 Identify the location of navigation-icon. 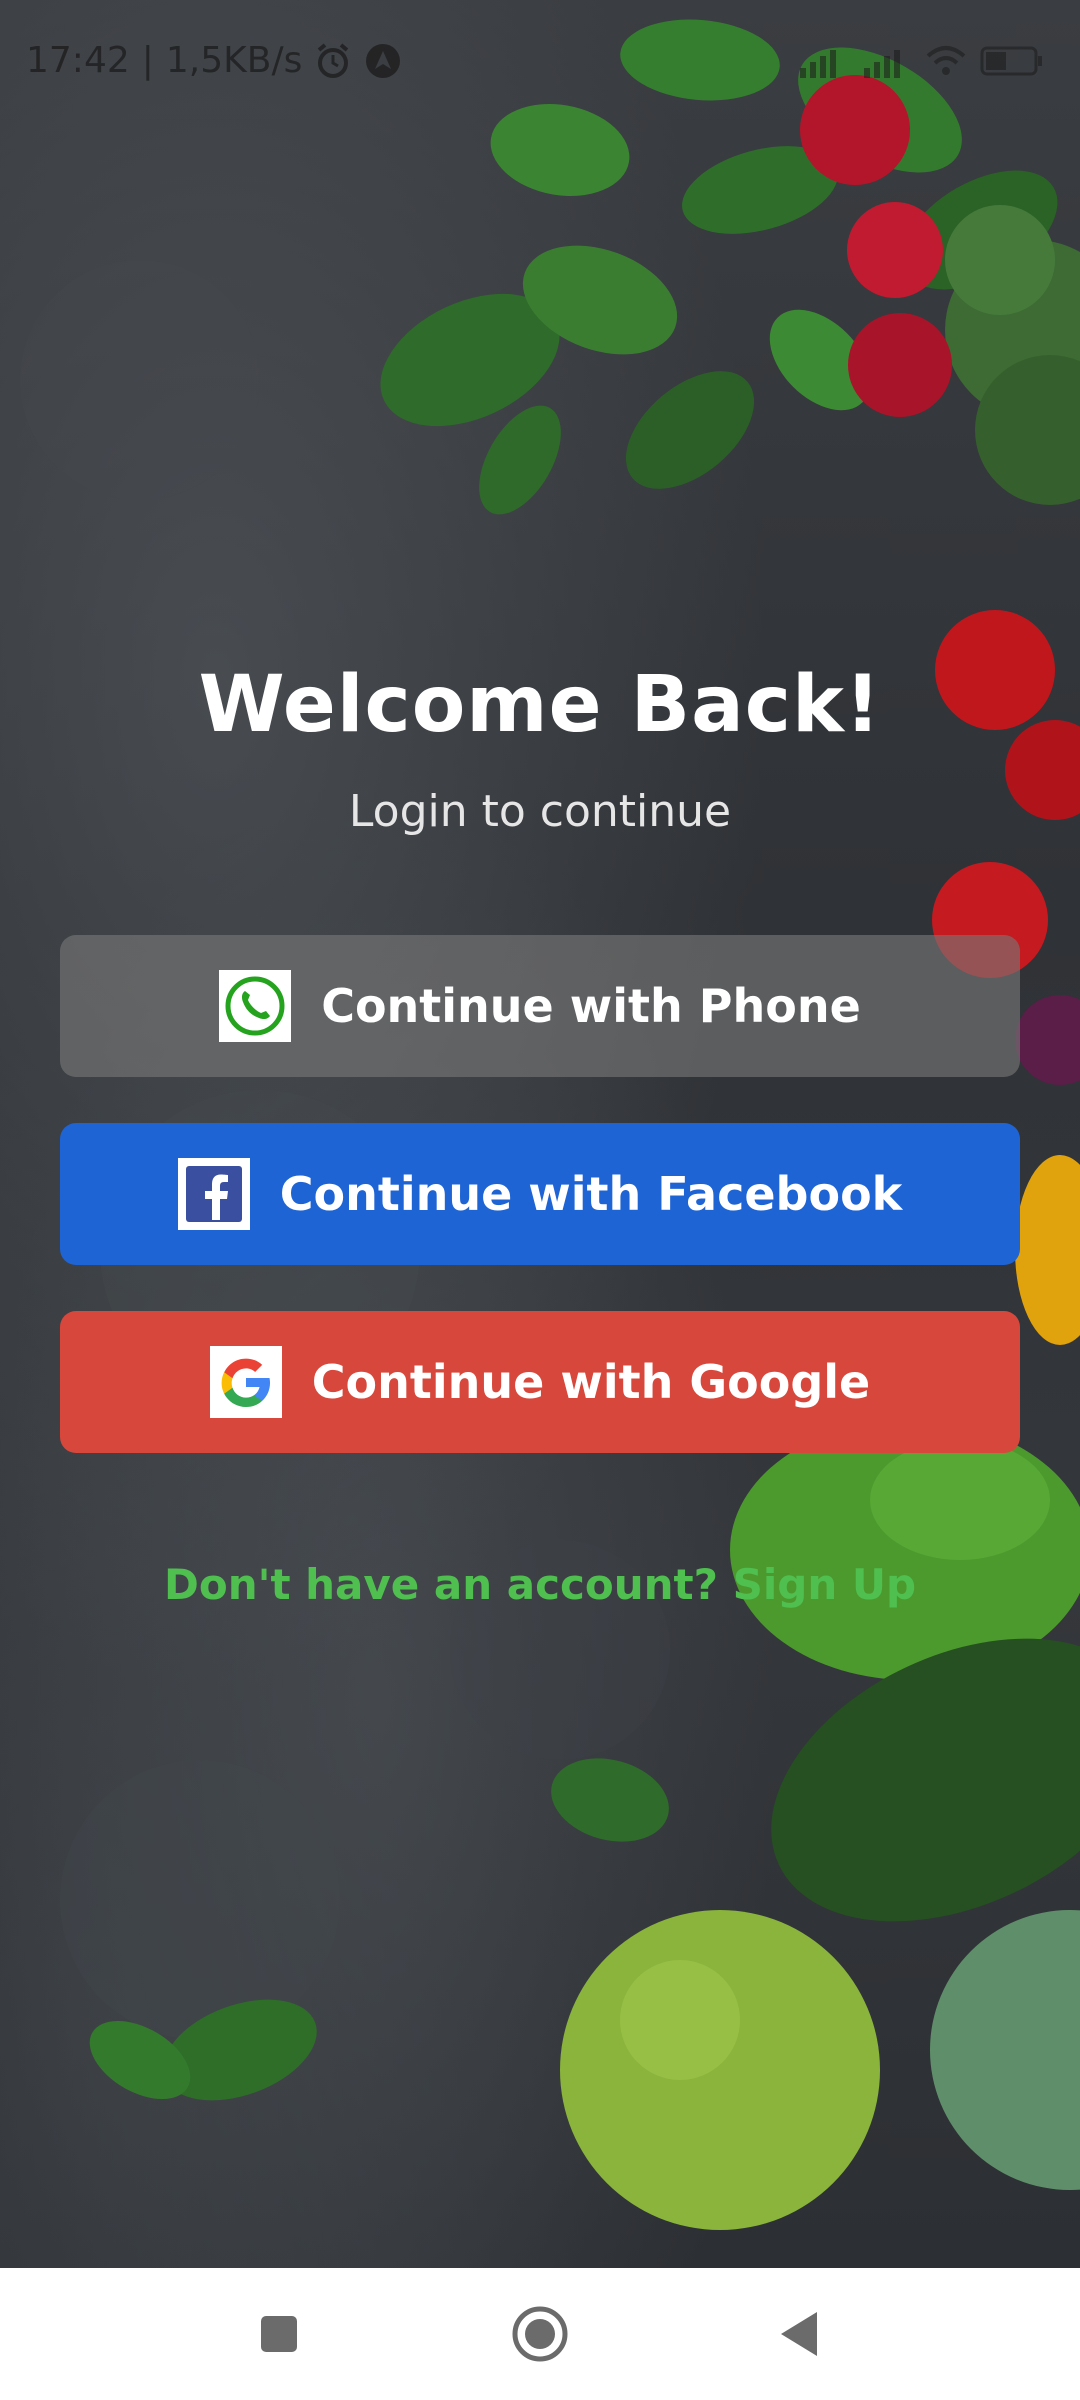
(383, 61).